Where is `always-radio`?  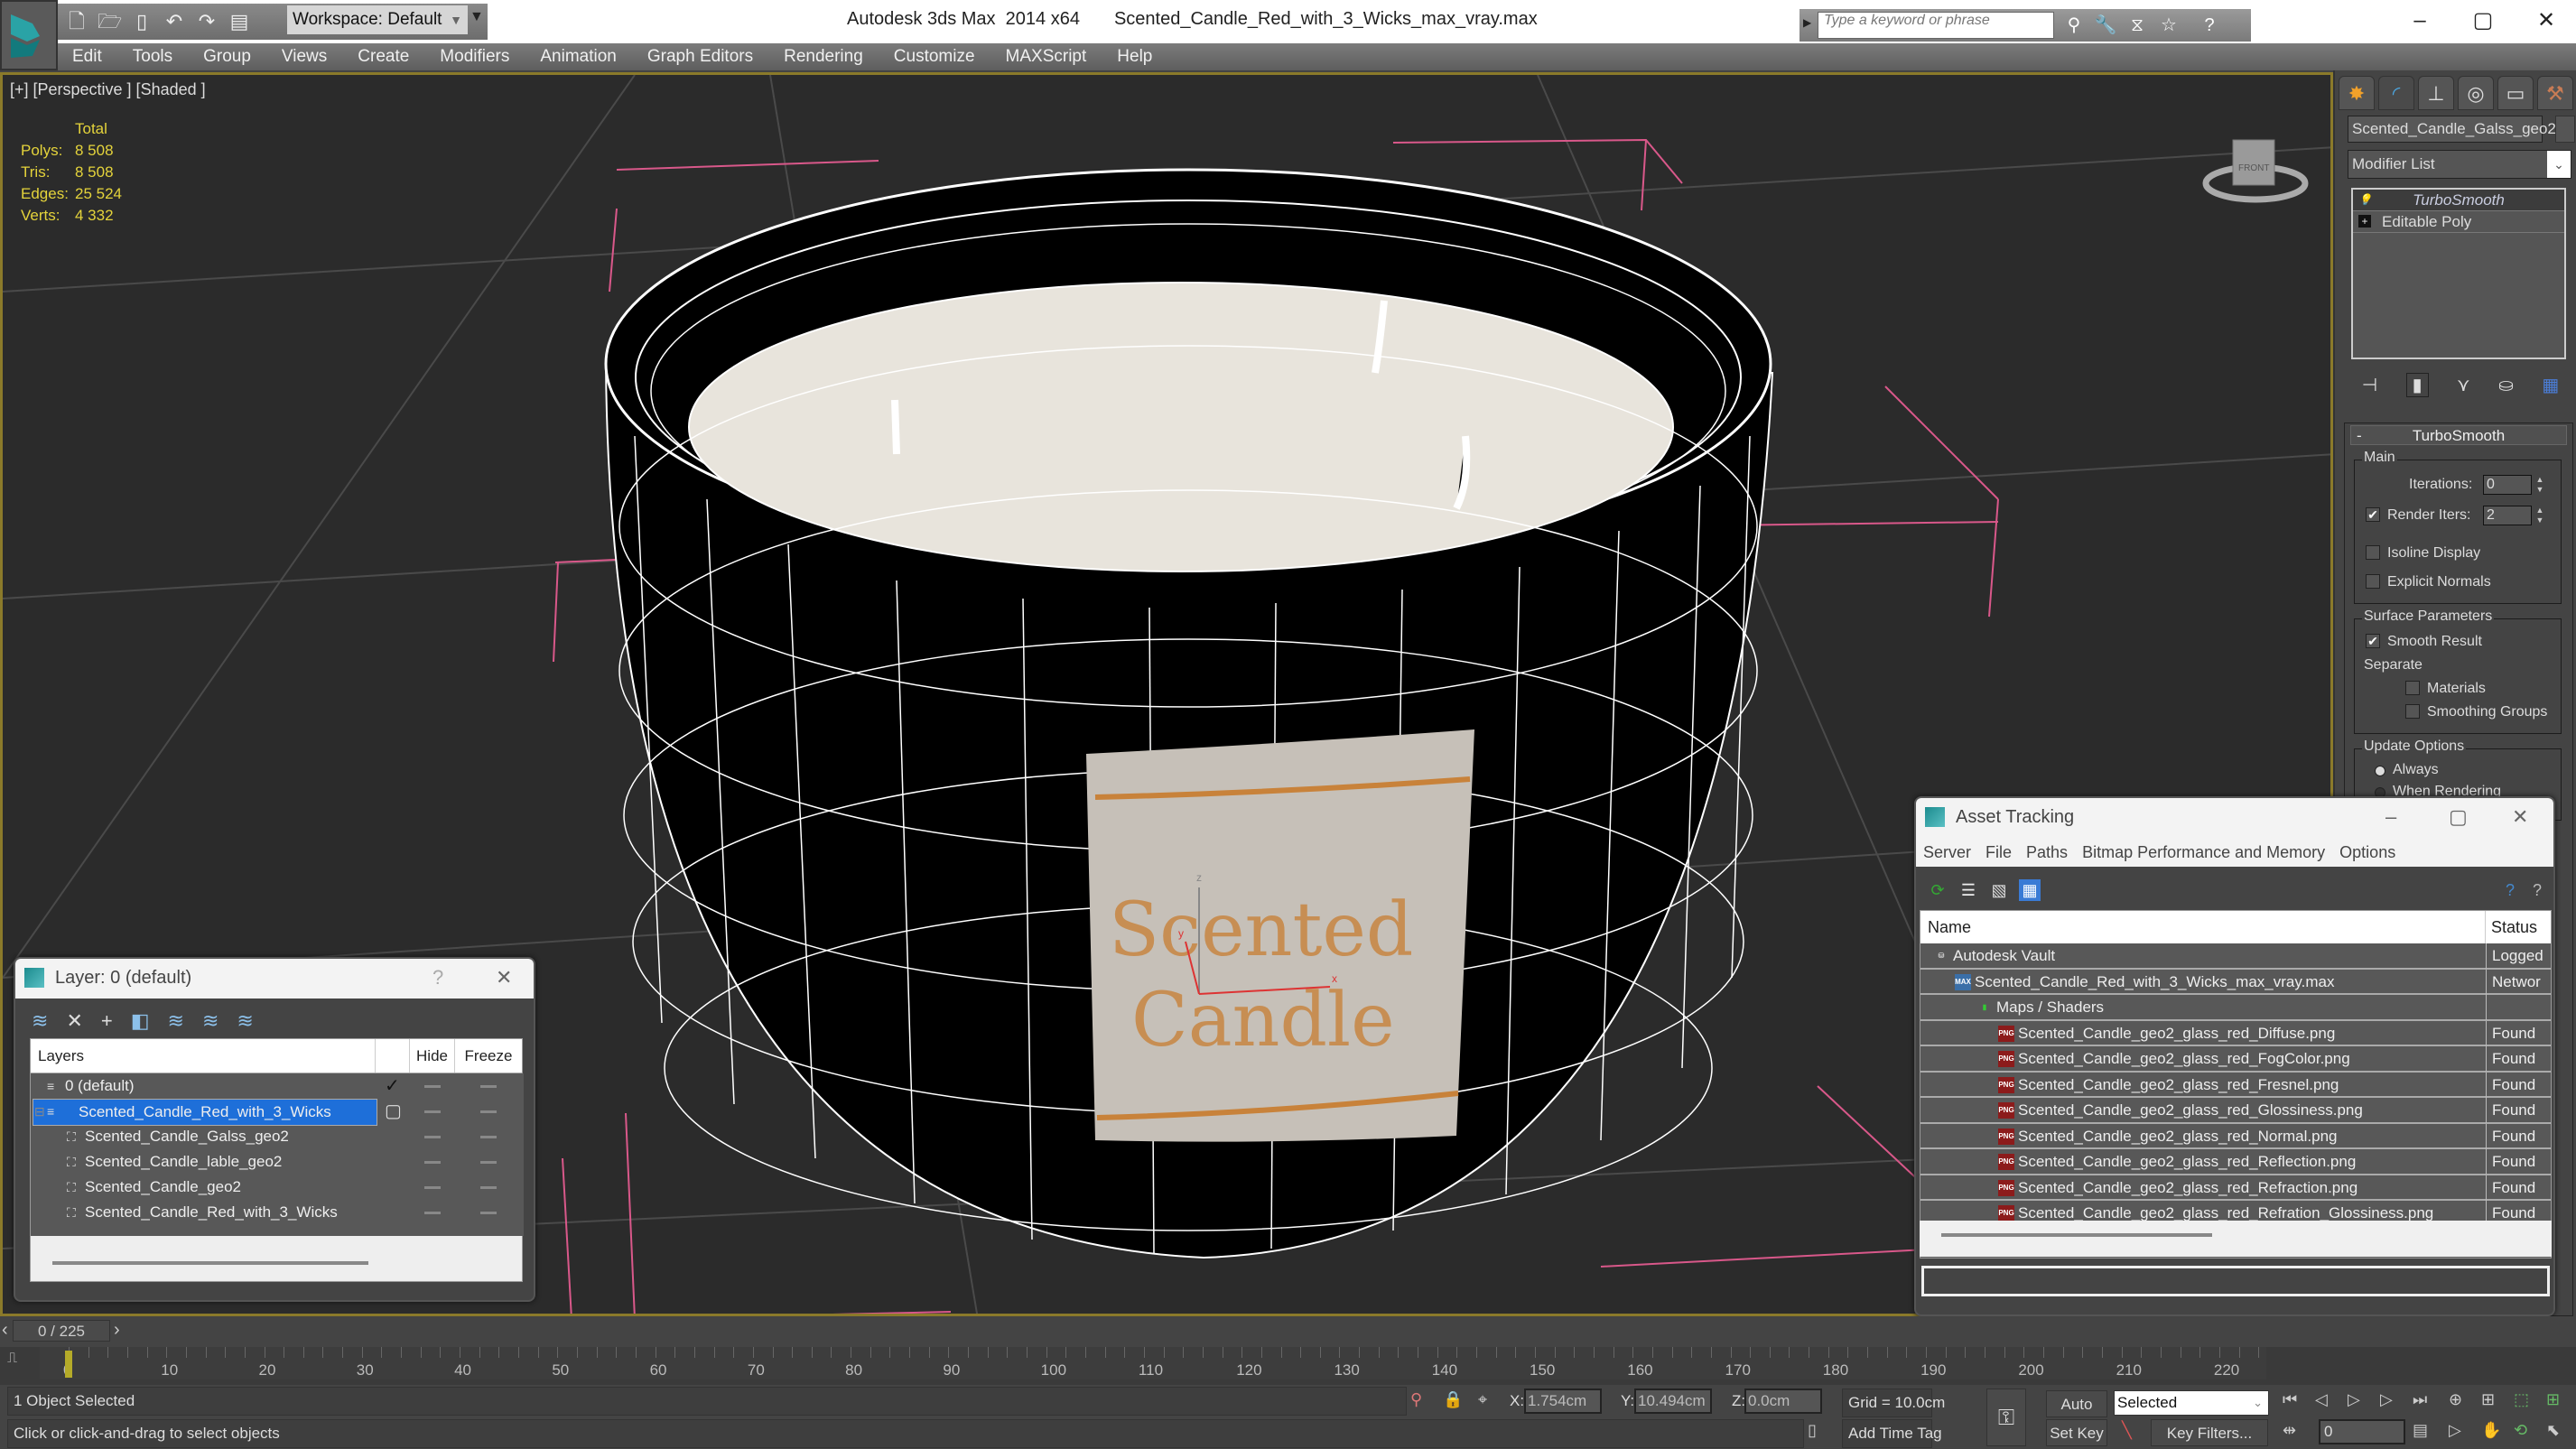 always-radio is located at coordinates (2380, 771).